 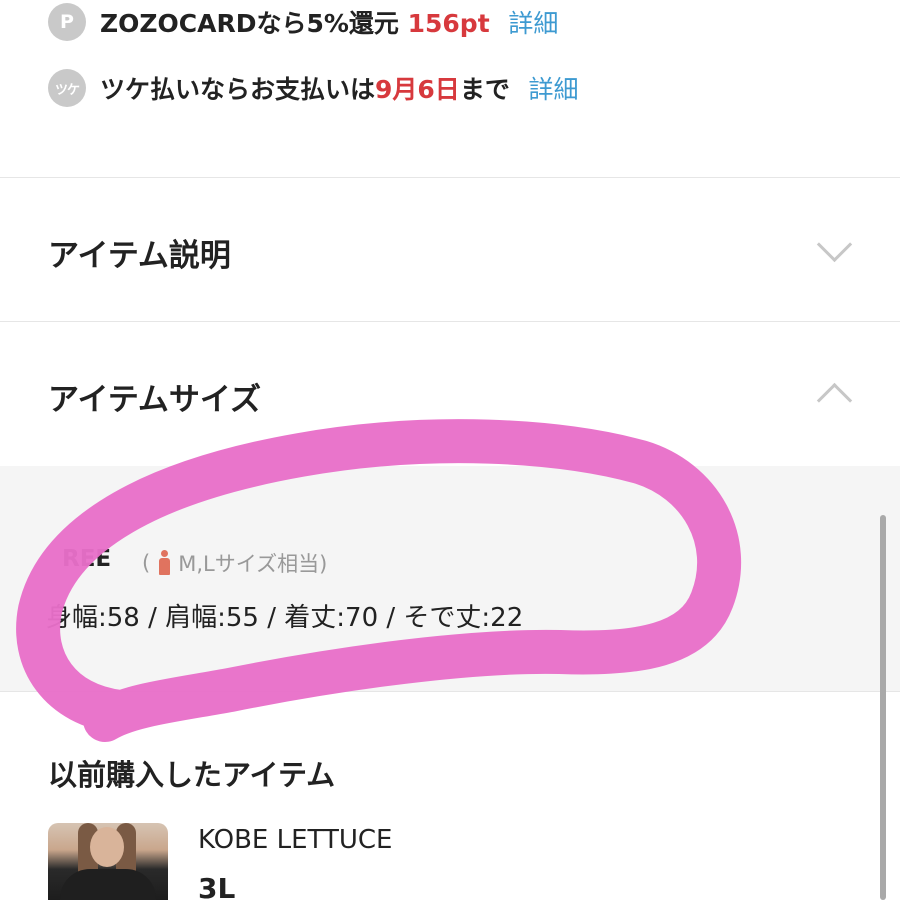 What do you see at coordinates (87, 559) in the screenshot?
I see `size-label: REE` at bounding box center [87, 559].